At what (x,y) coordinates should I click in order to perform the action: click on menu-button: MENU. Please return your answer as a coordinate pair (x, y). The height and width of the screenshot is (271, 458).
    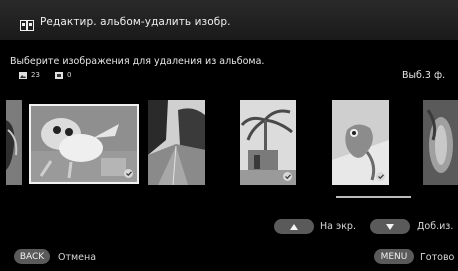
    Looking at the image, I should click on (394, 256).